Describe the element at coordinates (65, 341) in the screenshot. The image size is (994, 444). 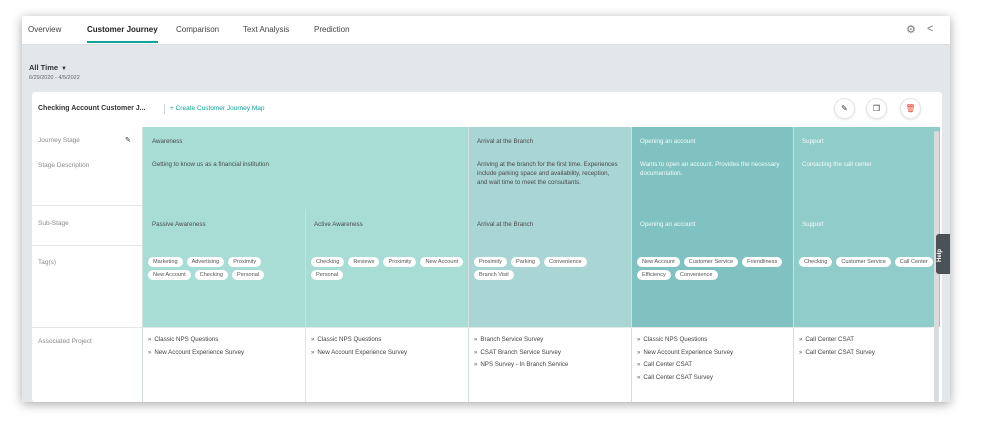
I see `row-label-associated-project: Associated Project` at that location.